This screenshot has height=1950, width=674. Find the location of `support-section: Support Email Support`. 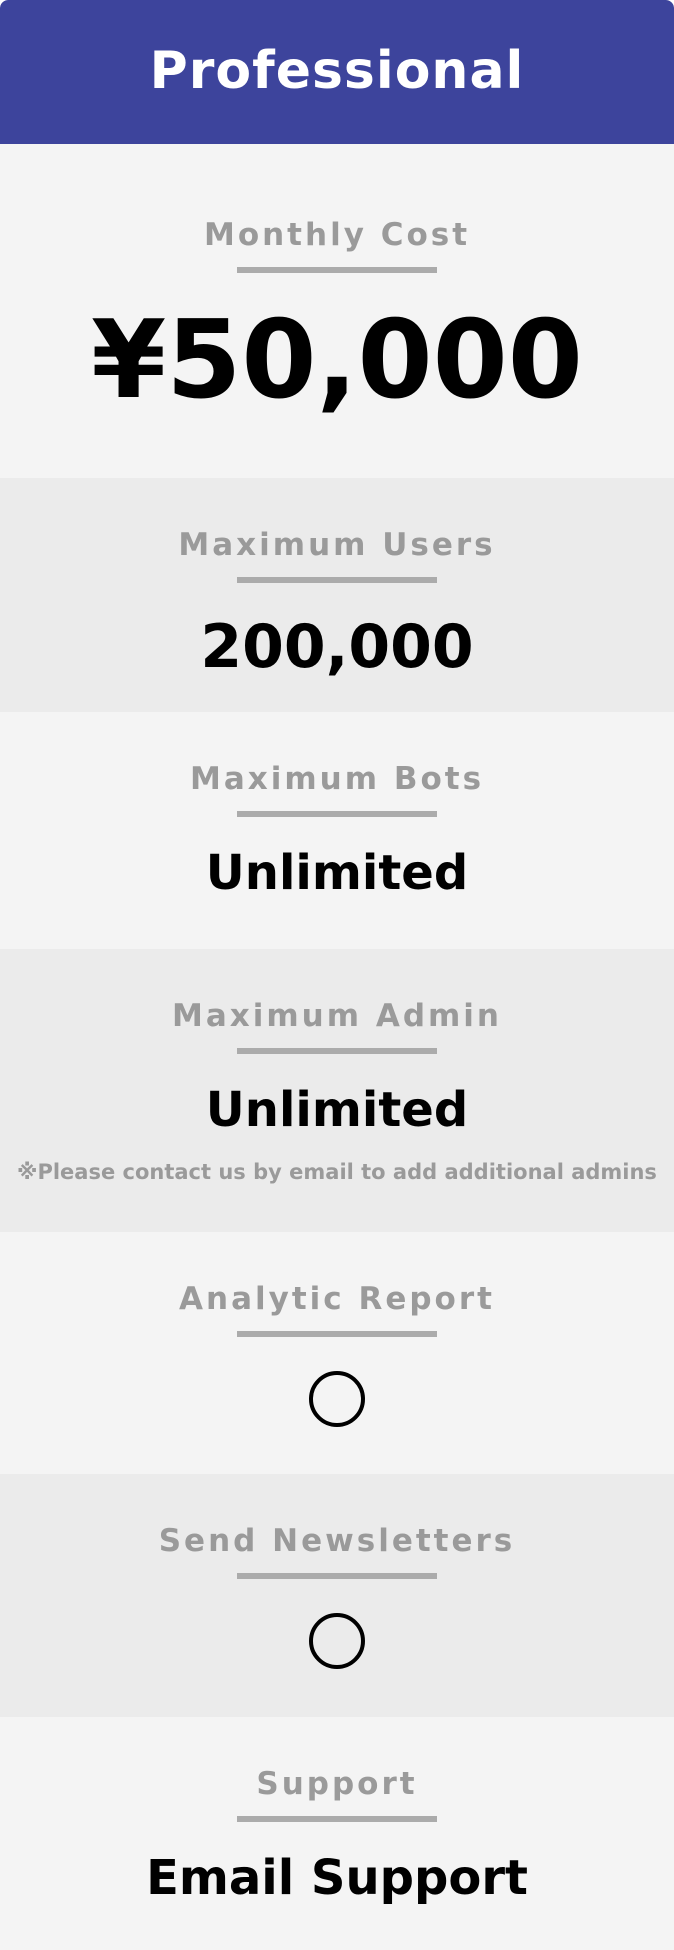

support-section: Support Email Support is located at coordinates (337, 1833).